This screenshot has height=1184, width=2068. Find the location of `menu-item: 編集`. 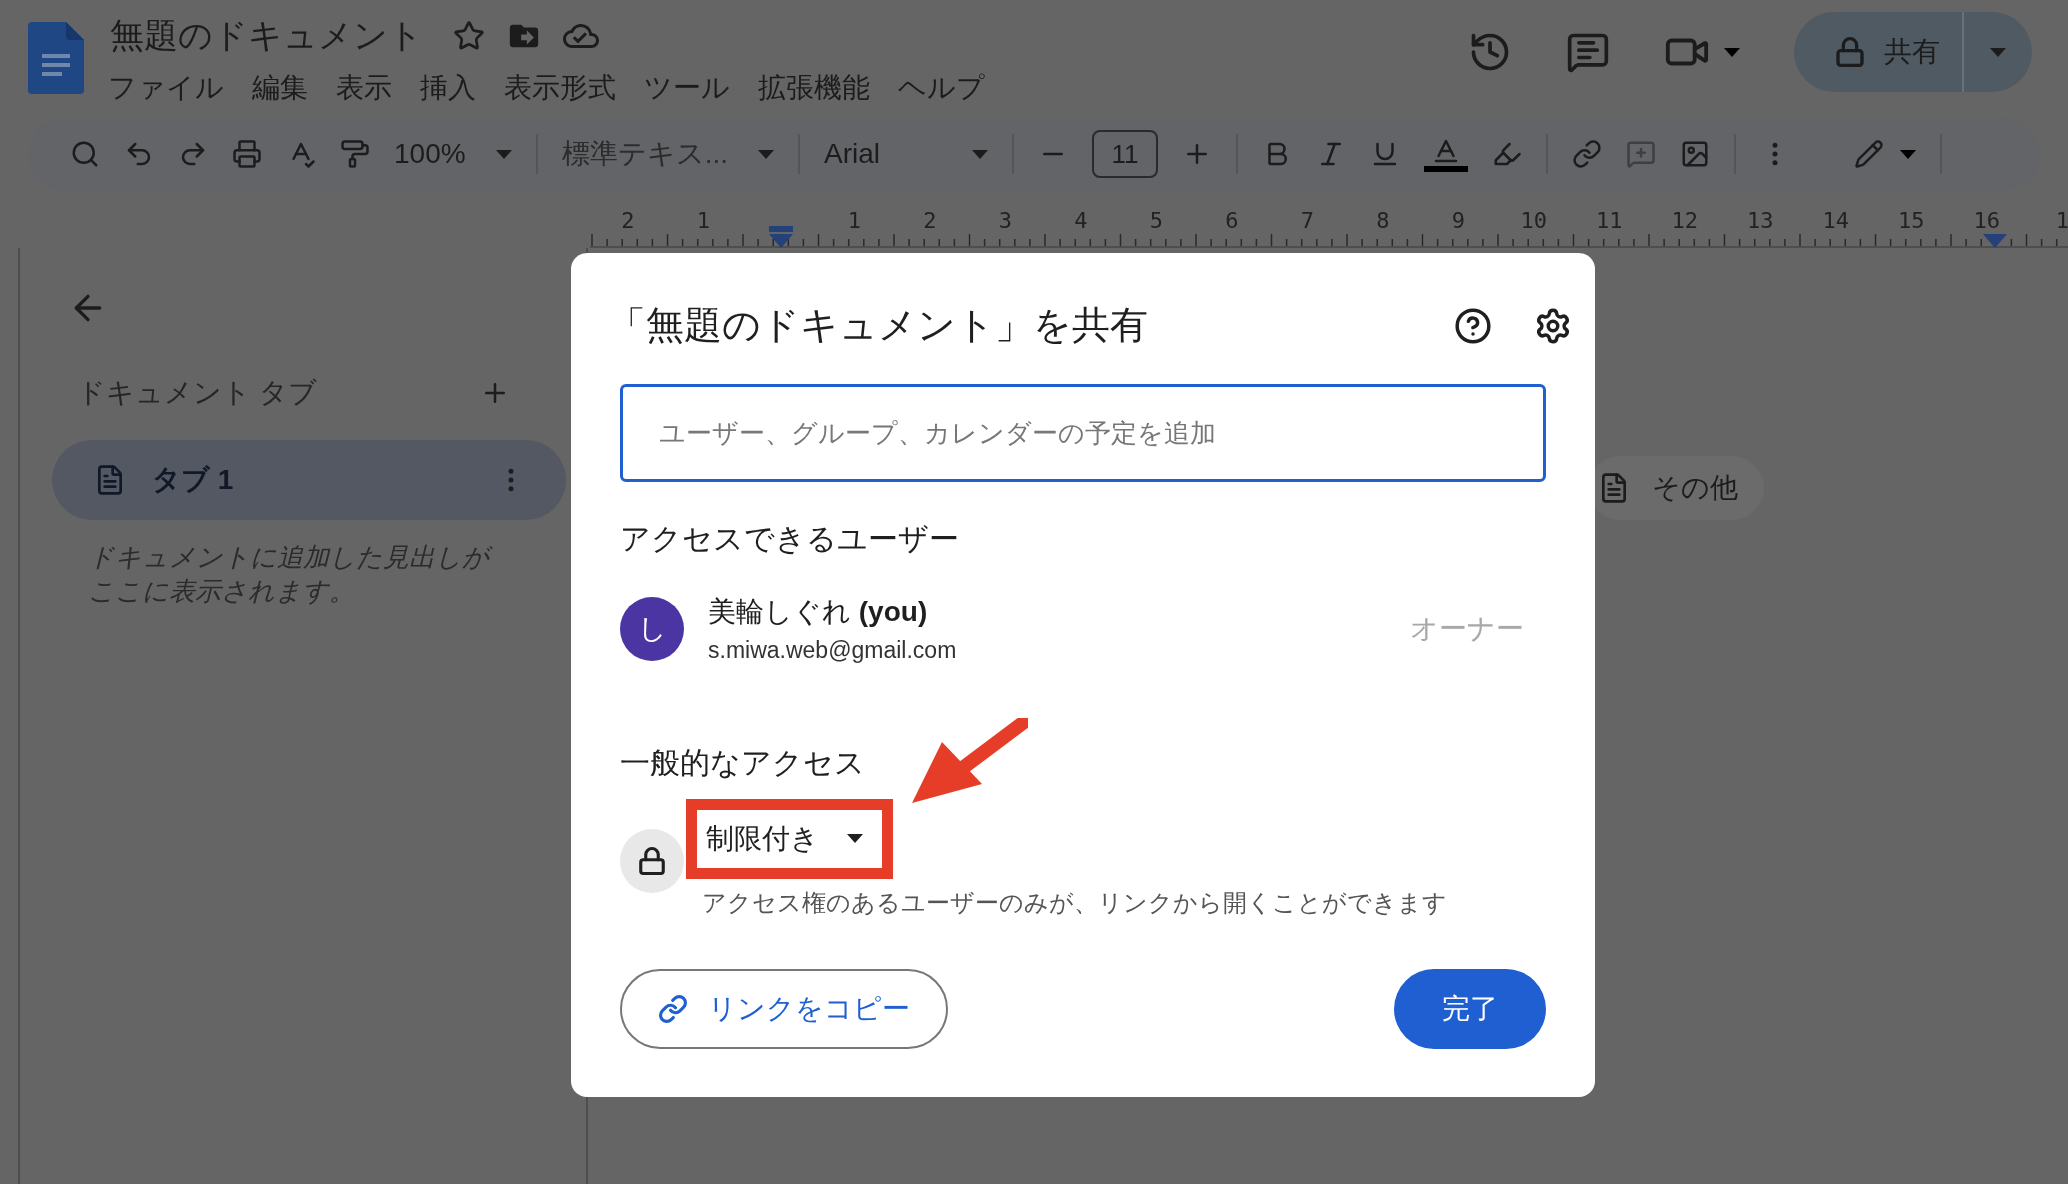

menu-item: 編集 is located at coordinates (280, 88).